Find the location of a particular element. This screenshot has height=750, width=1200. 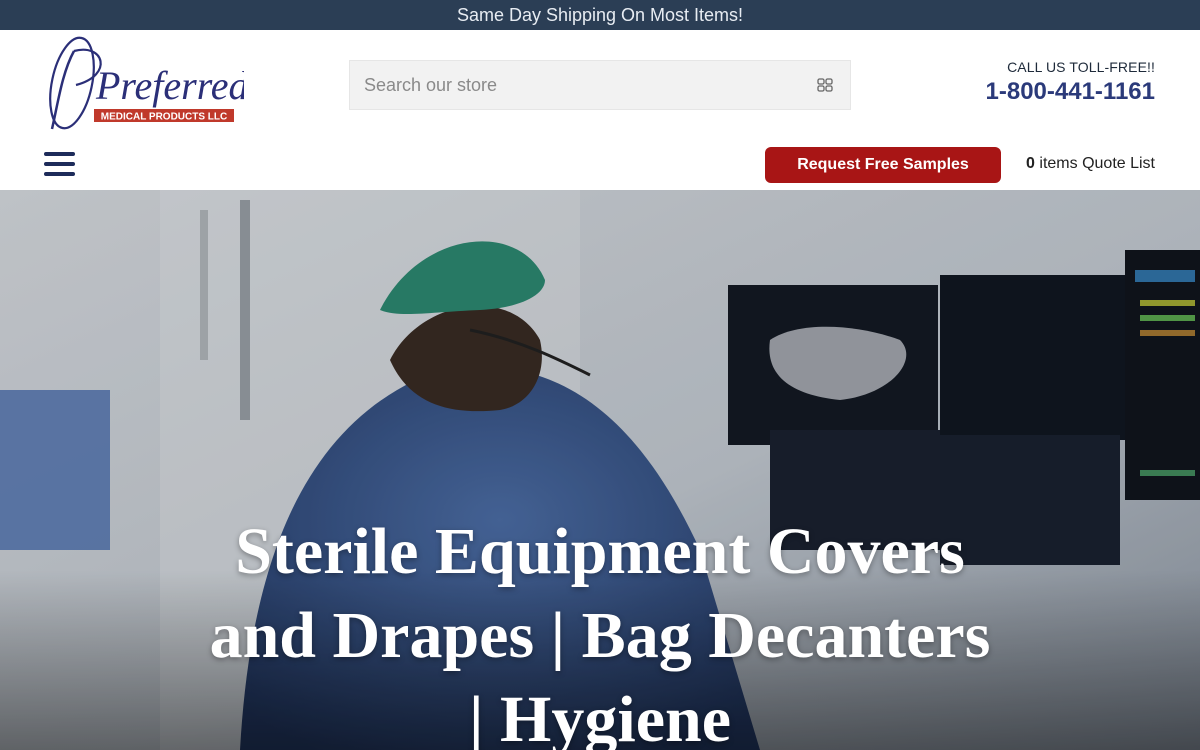

request-free-samples-button: Request Free Samples is located at coordinates (883, 165).